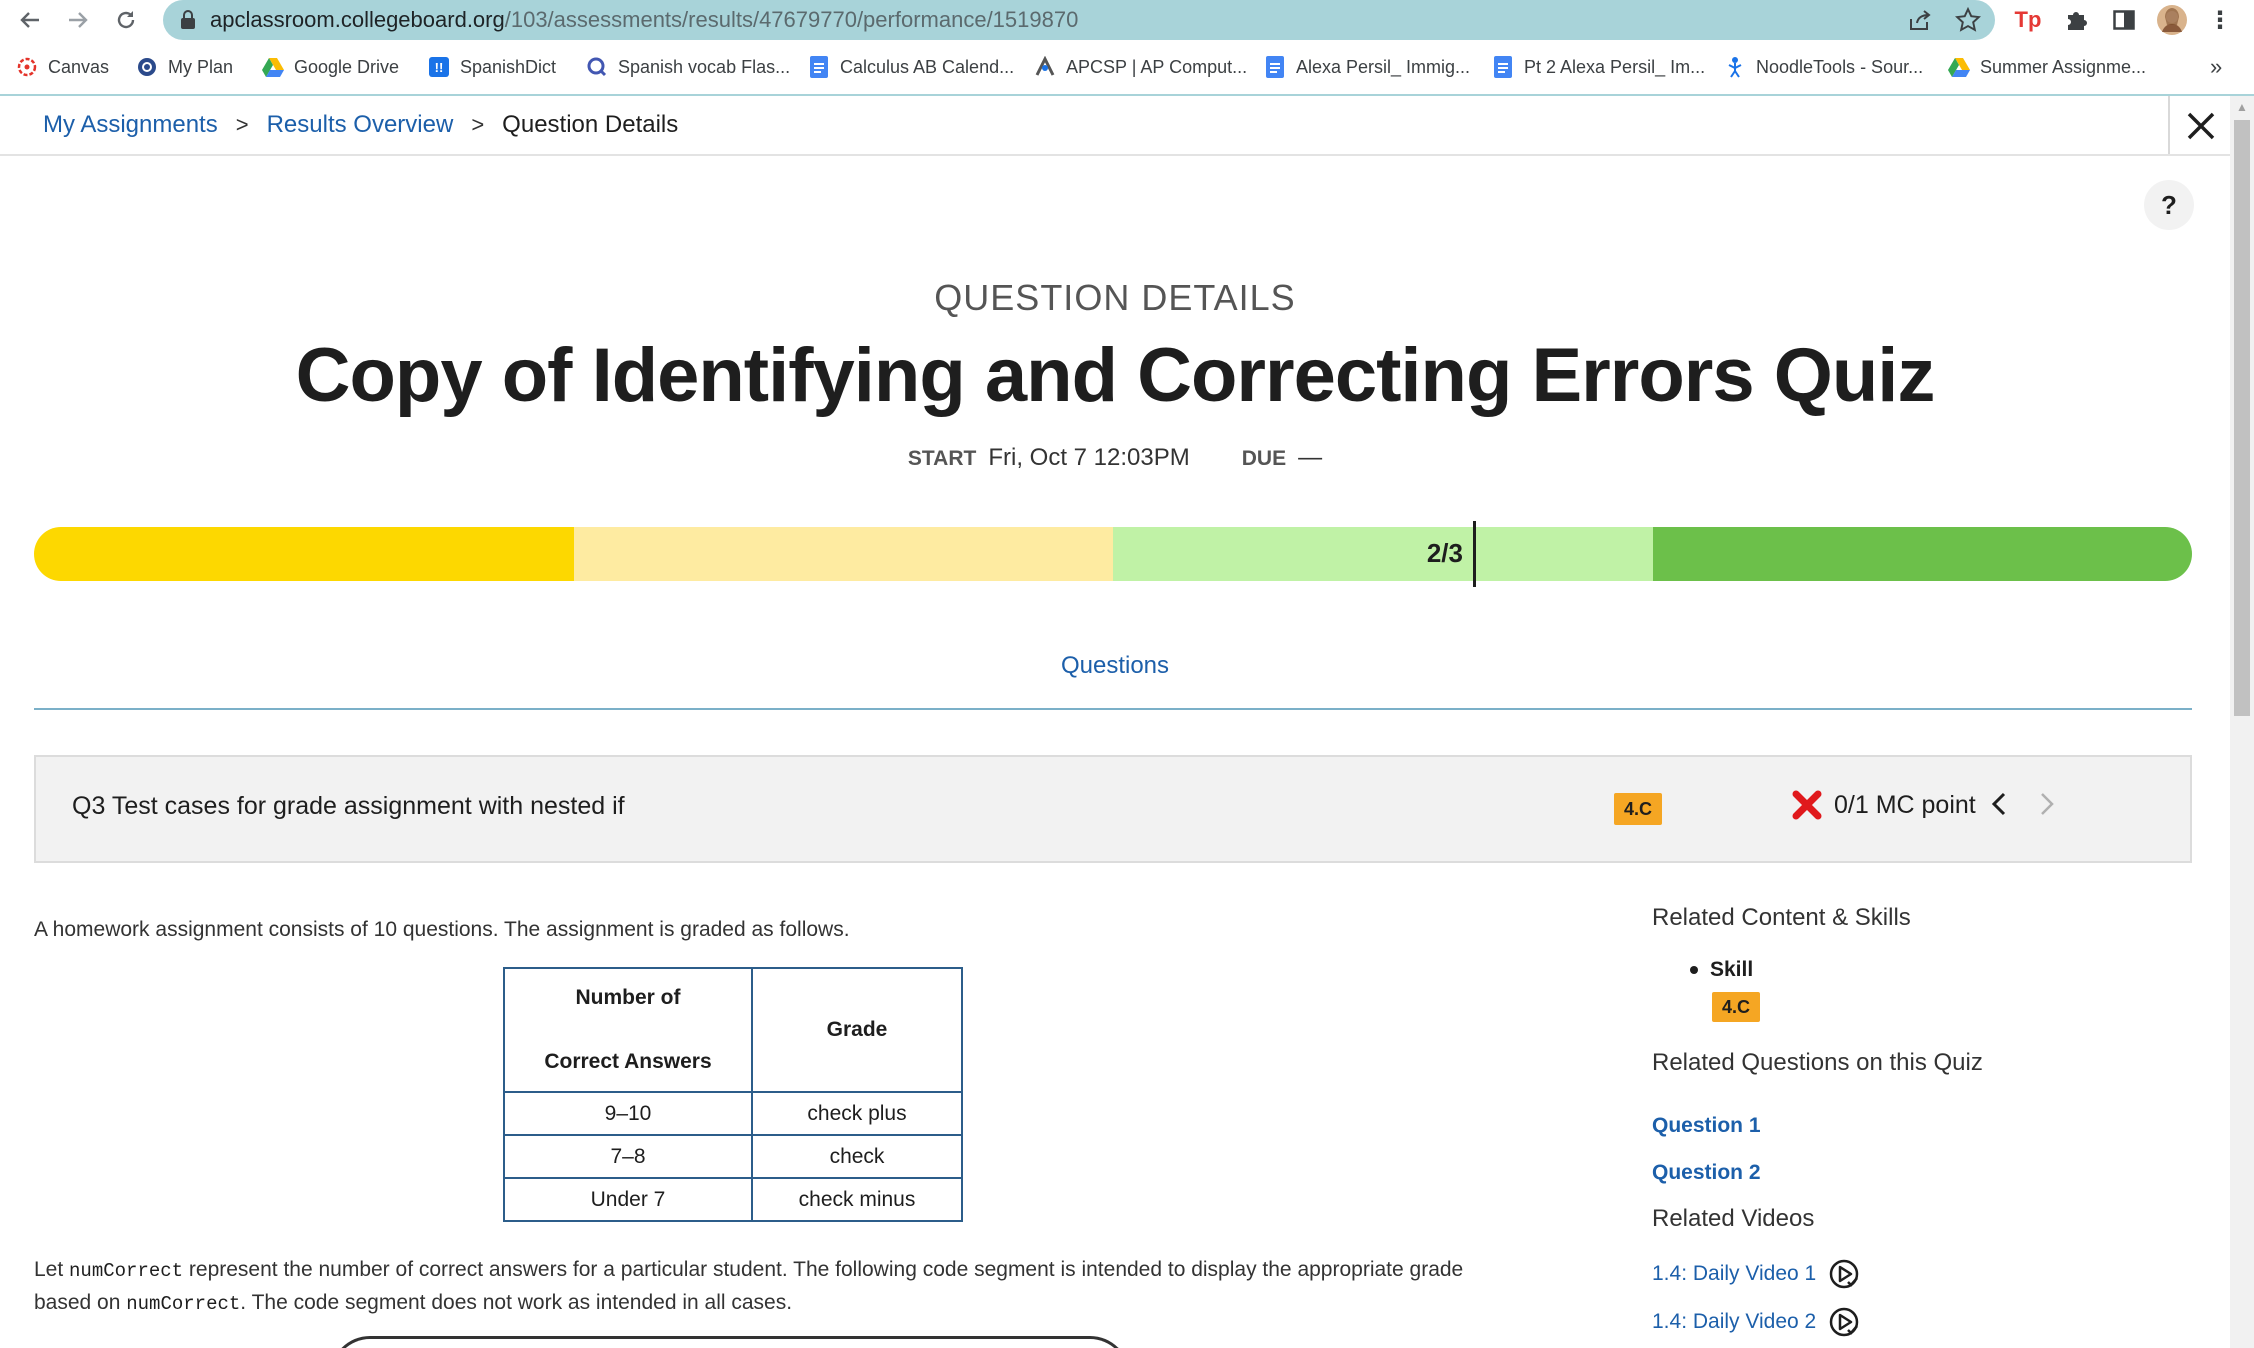 The width and height of the screenshot is (2254, 1348). Describe the element at coordinates (1999, 807) in the screenshot. I see `prev-question-button` at that location.